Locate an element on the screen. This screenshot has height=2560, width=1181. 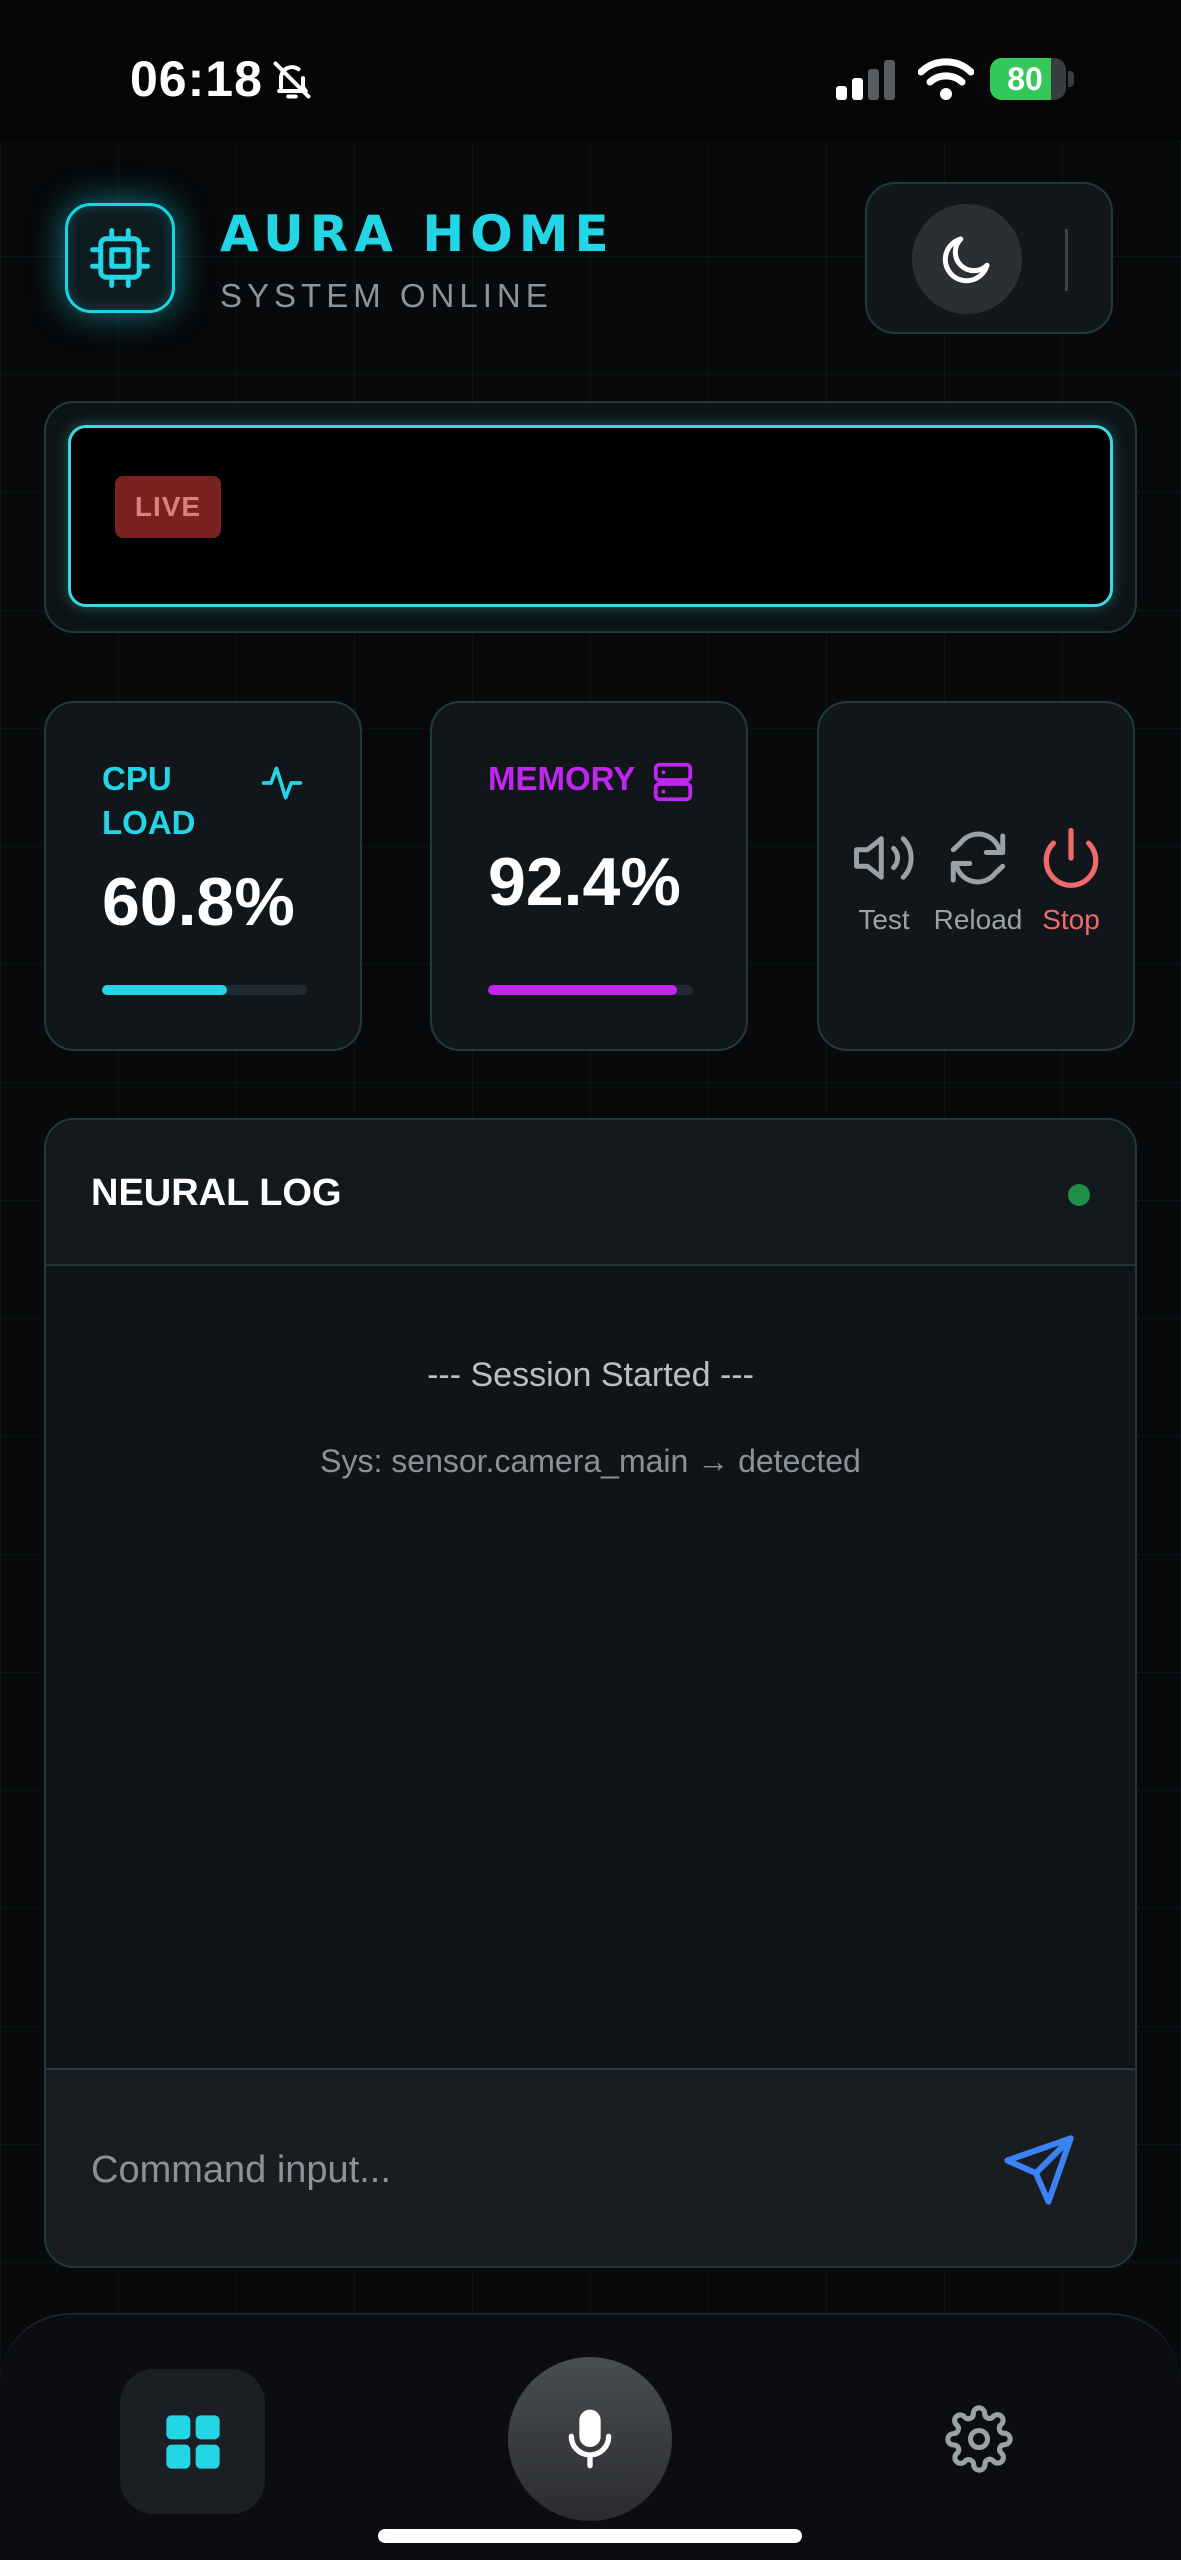
memory-label: MEMORY is located at coordinates (562, 778).